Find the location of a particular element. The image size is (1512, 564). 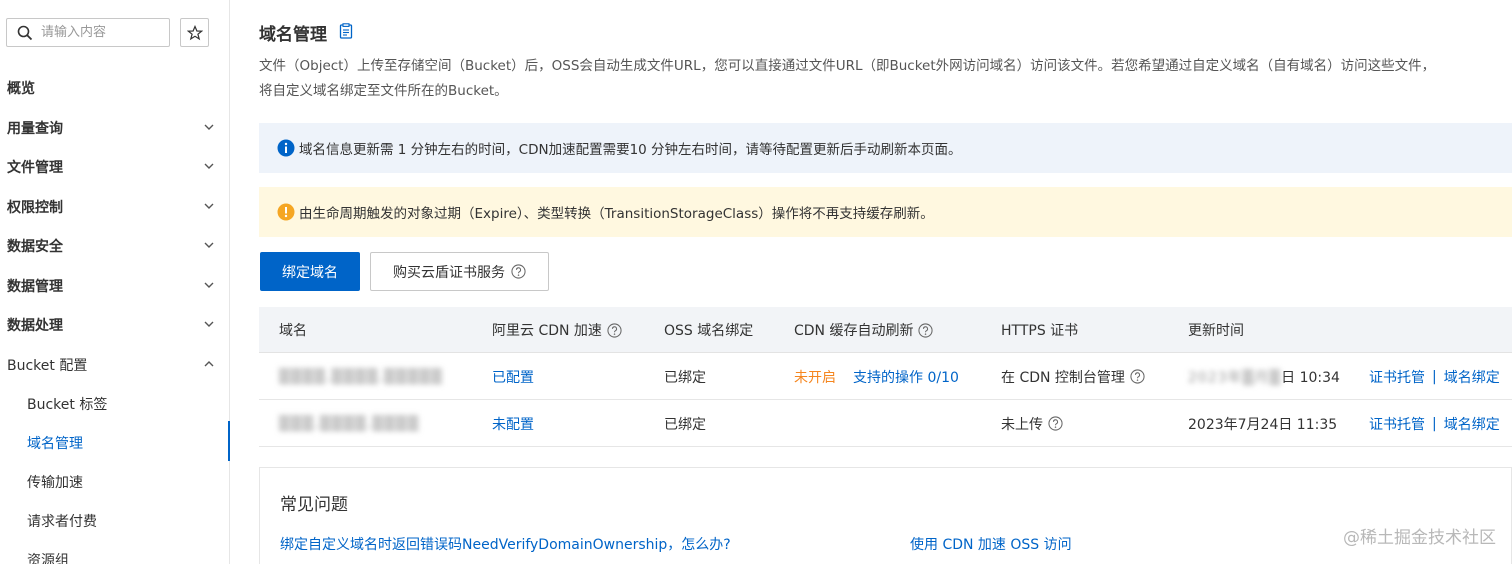

sidebar-item-bucket-config: Bucket 配置 is located at coordinates (114, 364).